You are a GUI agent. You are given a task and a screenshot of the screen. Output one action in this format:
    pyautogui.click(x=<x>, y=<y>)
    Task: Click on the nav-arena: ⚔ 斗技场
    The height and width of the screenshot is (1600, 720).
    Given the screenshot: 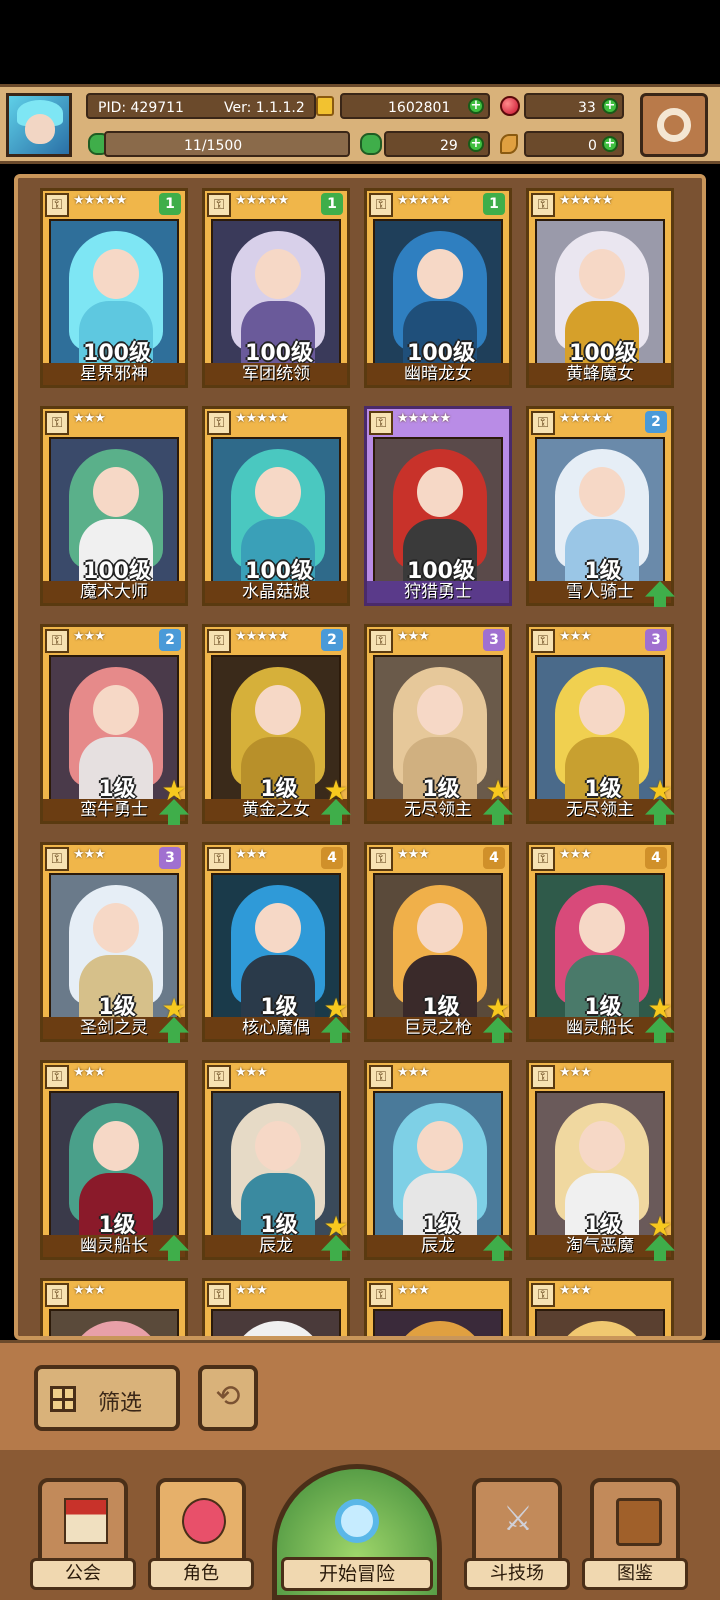 What is the action you would take?
    pyautogui.click(x=517, y=1534)
    